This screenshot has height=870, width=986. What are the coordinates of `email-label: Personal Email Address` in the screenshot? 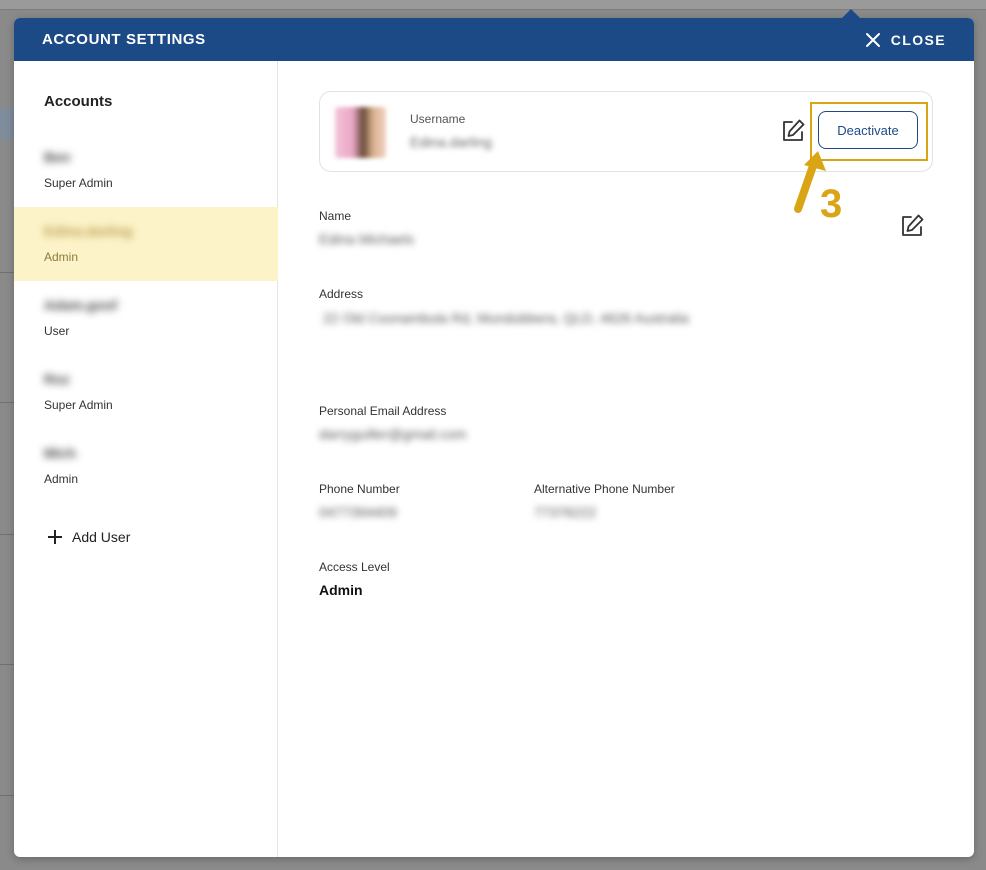 It's located at (383, 411).